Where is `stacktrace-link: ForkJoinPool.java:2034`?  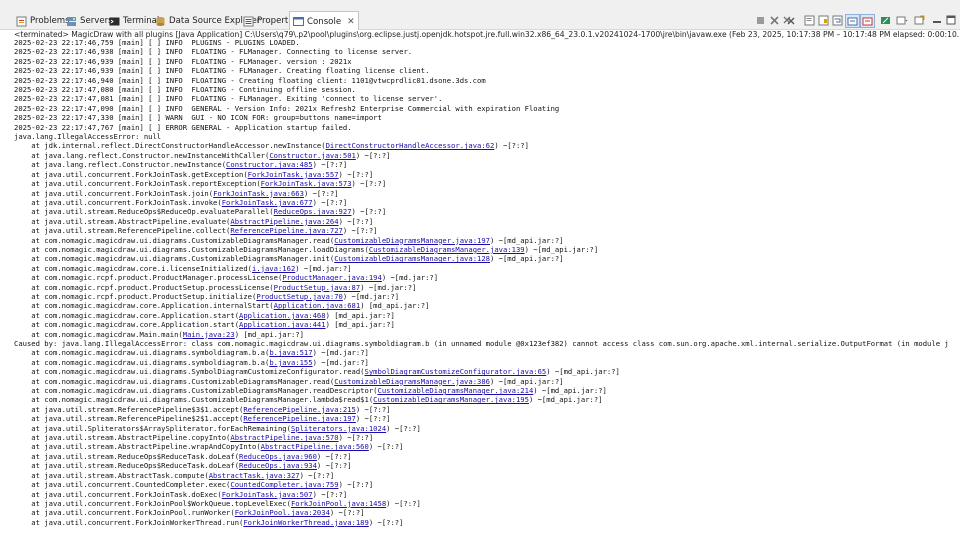 stacktrace-link: ForkJoinPool.java:2034 is located at coordinates (282, 512).